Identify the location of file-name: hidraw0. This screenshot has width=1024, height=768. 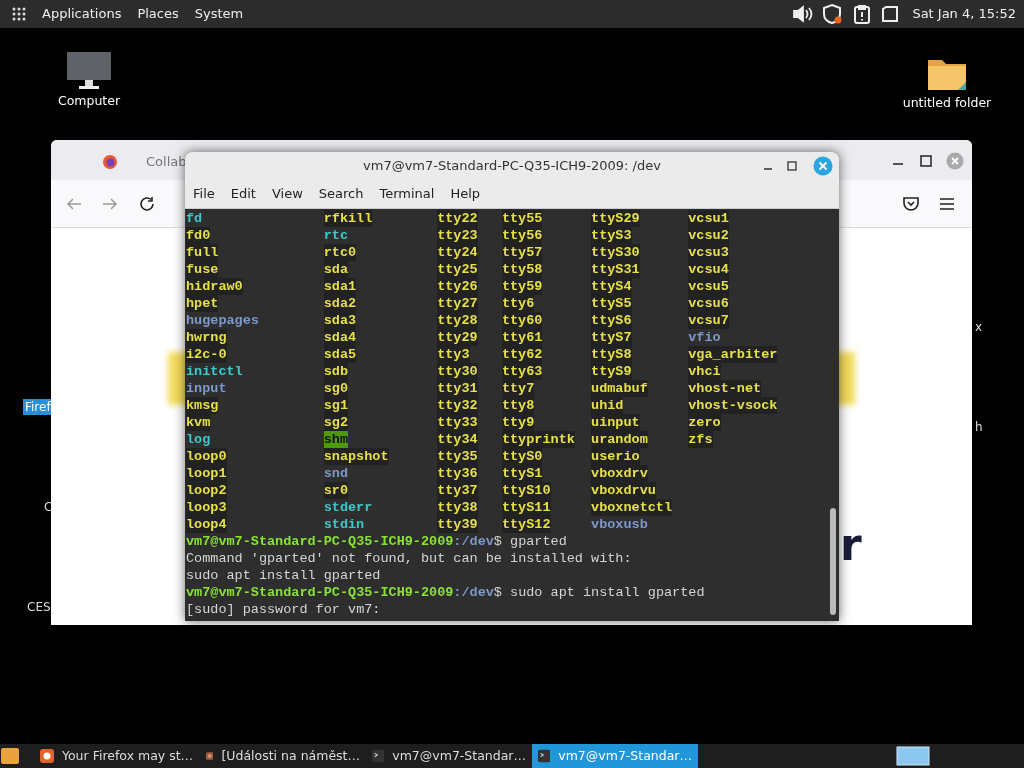
(214, 286).